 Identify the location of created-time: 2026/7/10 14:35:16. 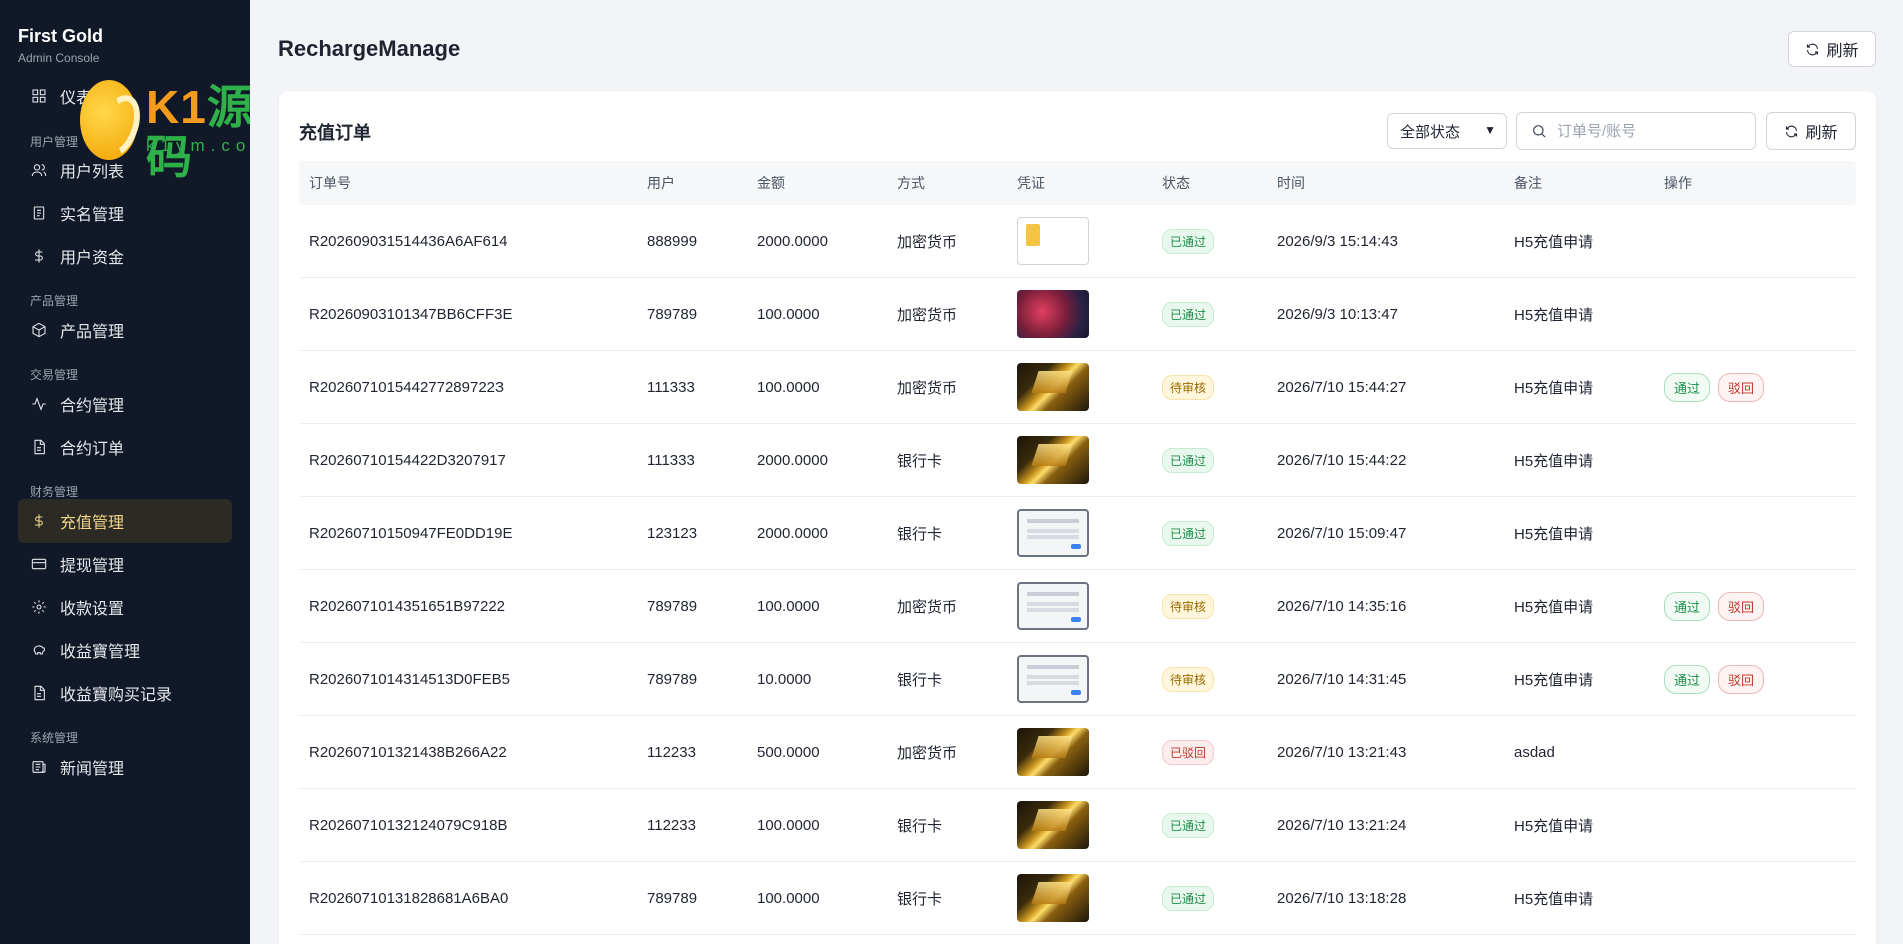
(1342, 606).